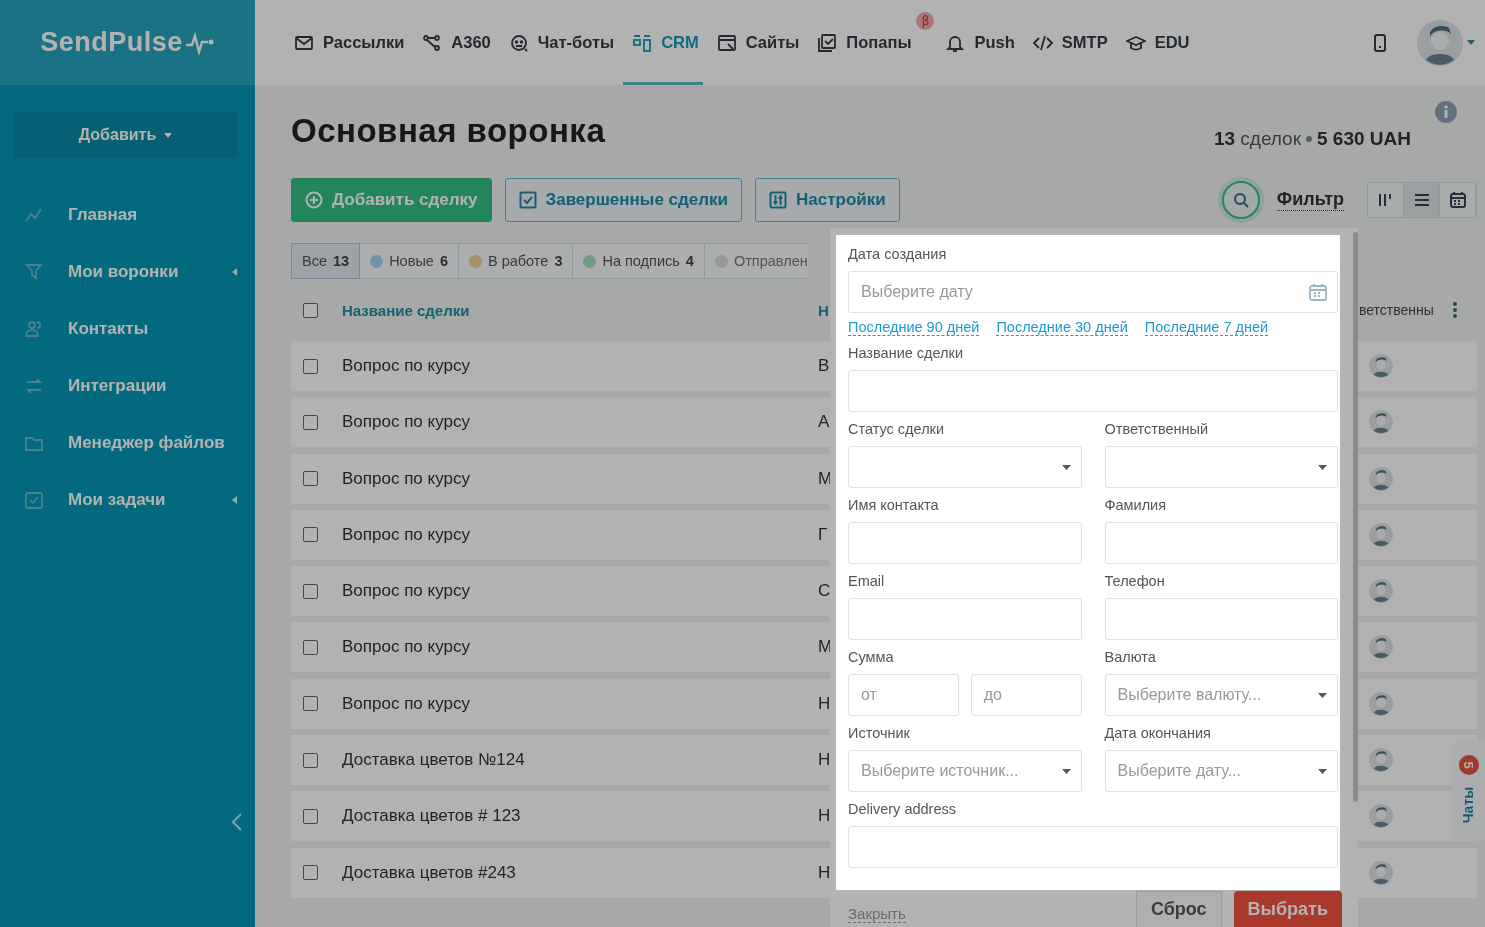 This screenshot has height=927, width=1485. Describe the element at coordinates (925, 21) in the screenshot. I see `beta-badge: β` at that location.